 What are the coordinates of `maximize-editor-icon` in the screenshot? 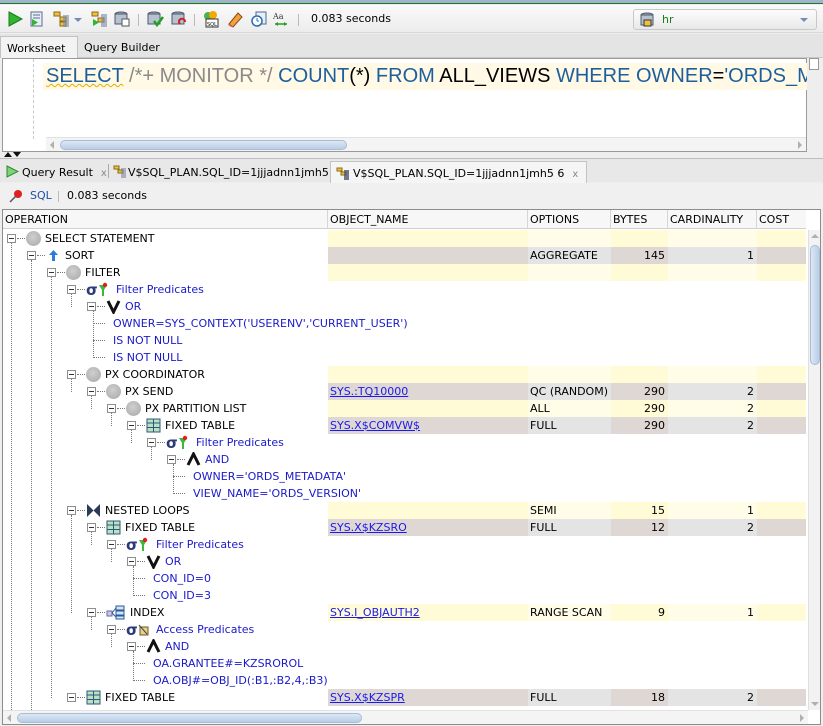 It's located at (8, 154).